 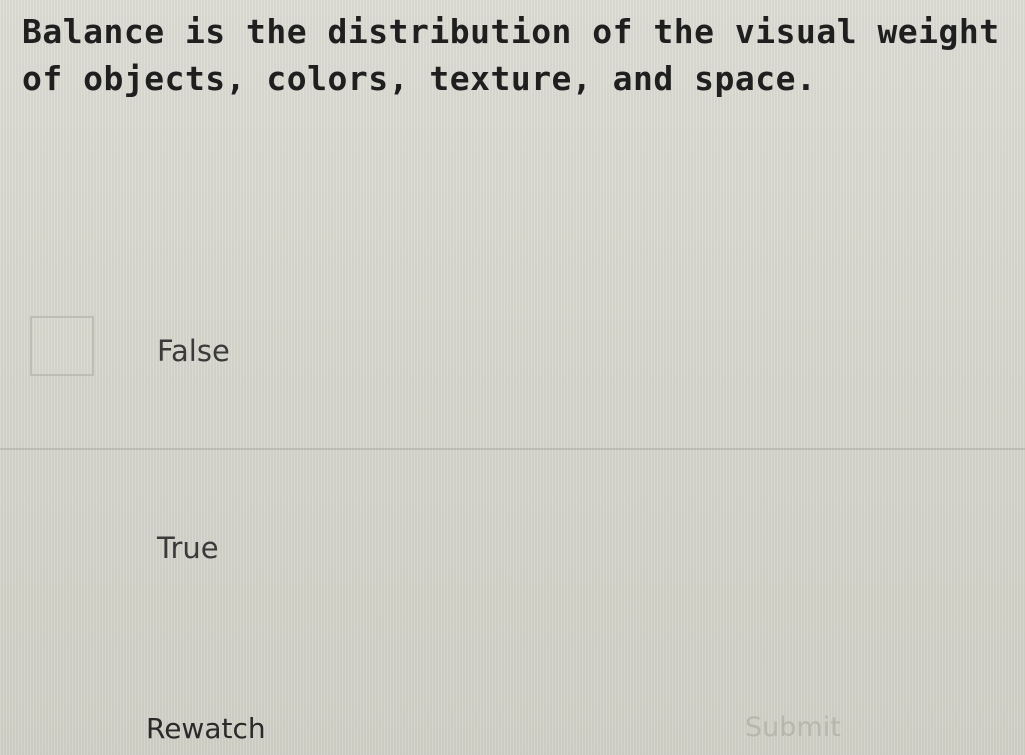 What do you see at coordinates (793, 727) in the screenshot?
I see `submit-button: Submit` at bounding box center [793, 727].